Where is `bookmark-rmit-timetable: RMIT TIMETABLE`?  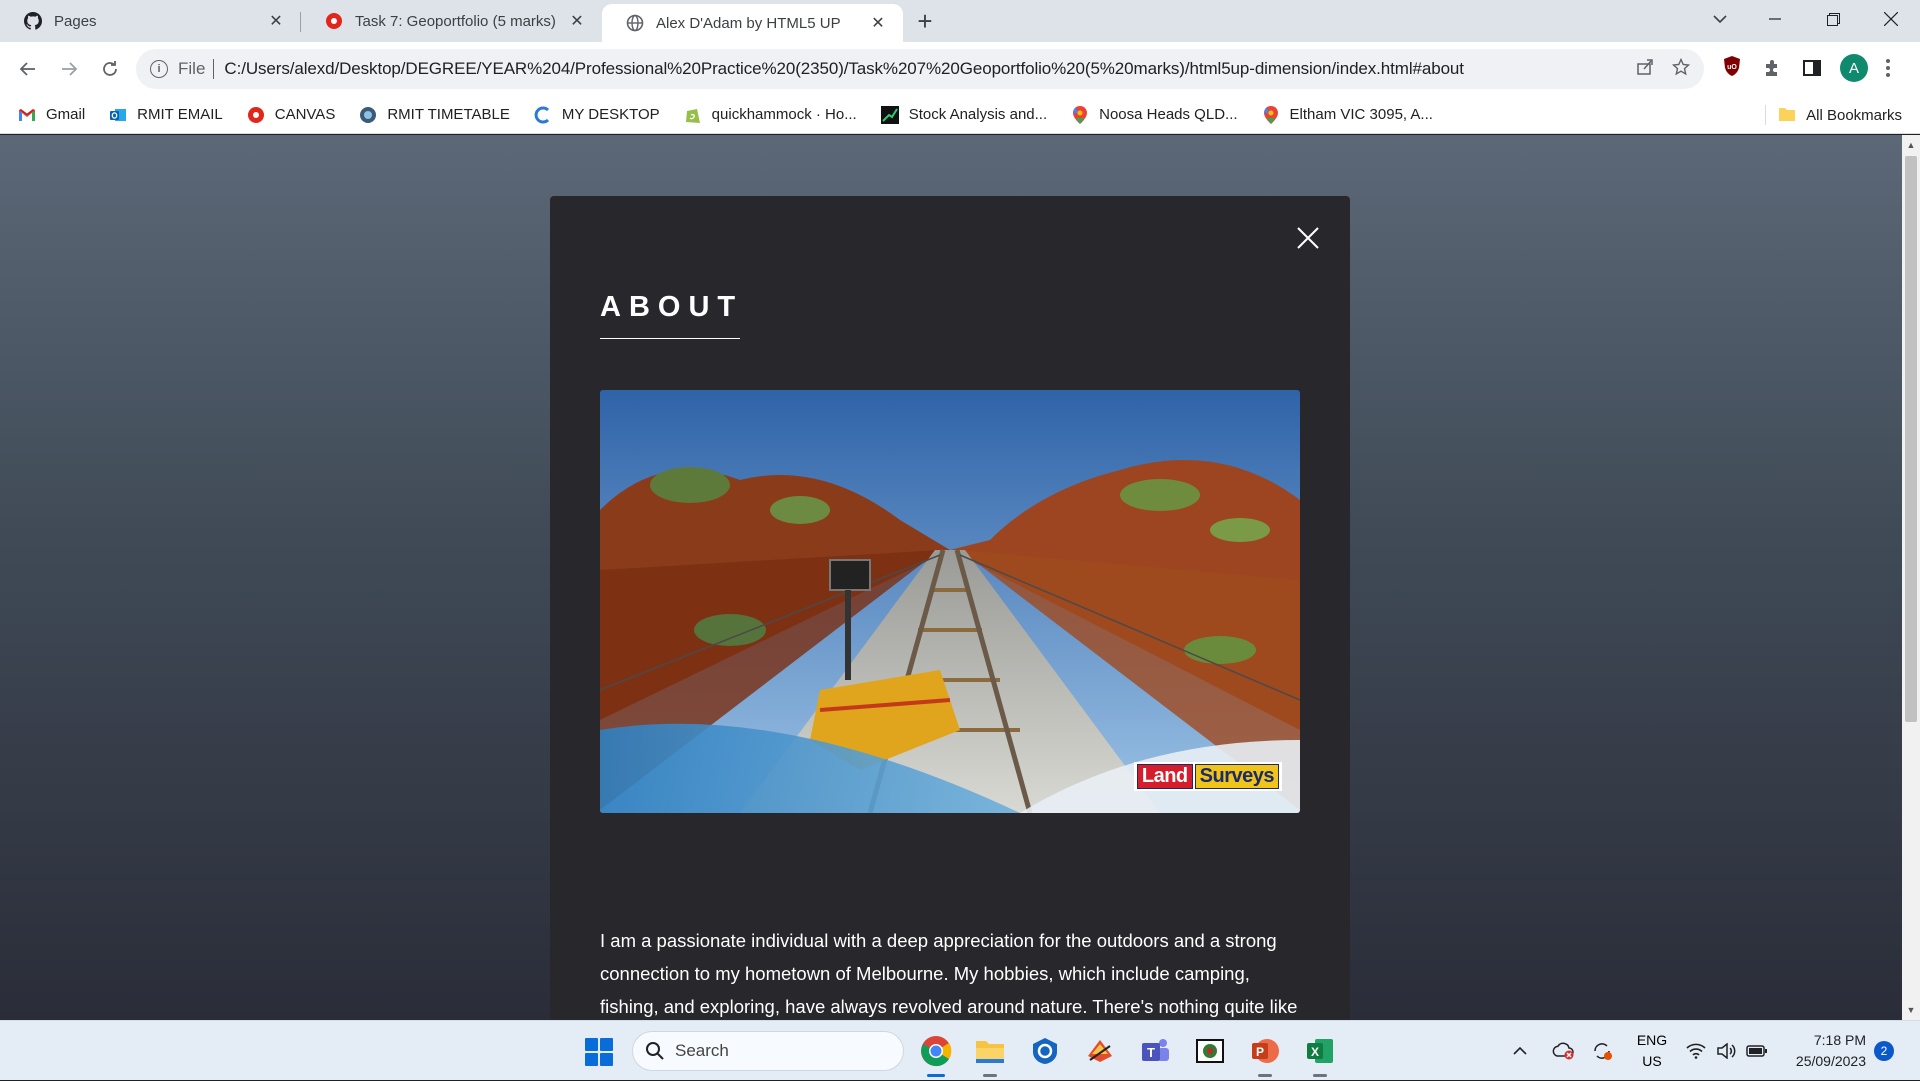 bookmark-rmit-timetable: RMIT TIMETABLE is located at coordinates (434, 115).